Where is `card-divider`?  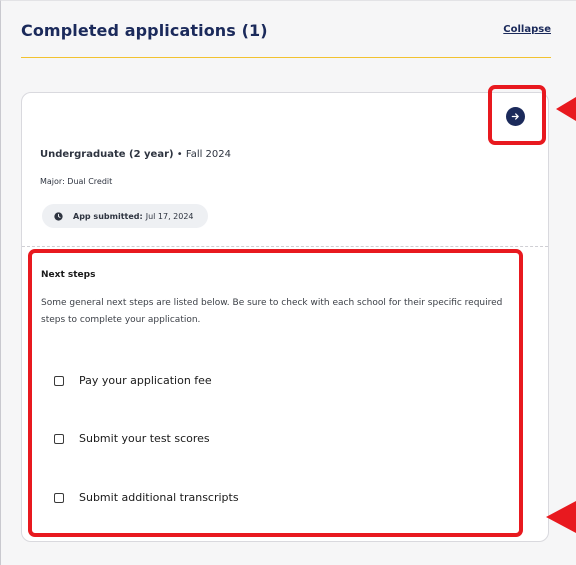 card-divider is located at coordinates (285, 246).